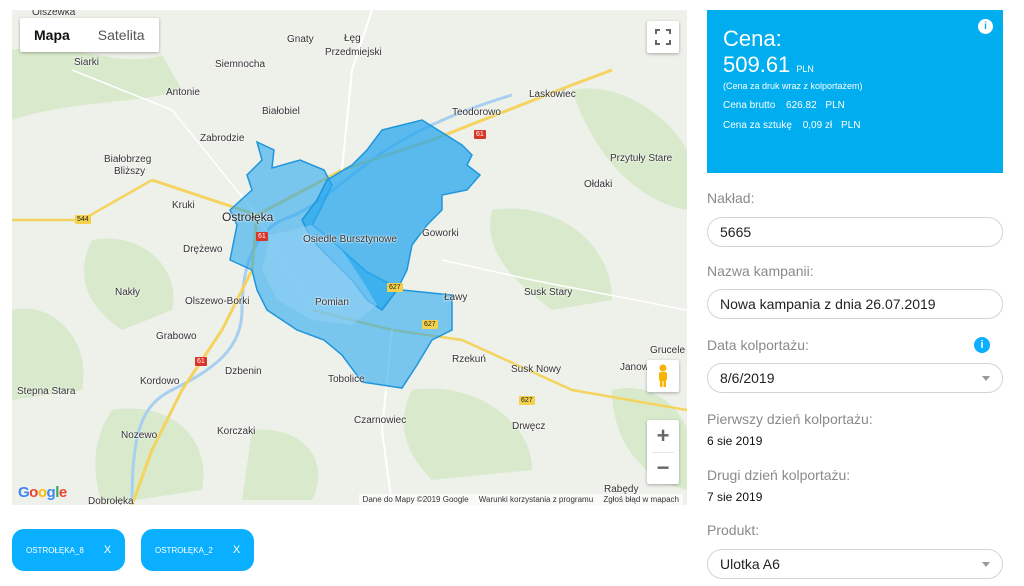 The width and height of the screenshot is (1024, 586). I want to click on map-place-label: Kordowo, so click(160, 381).